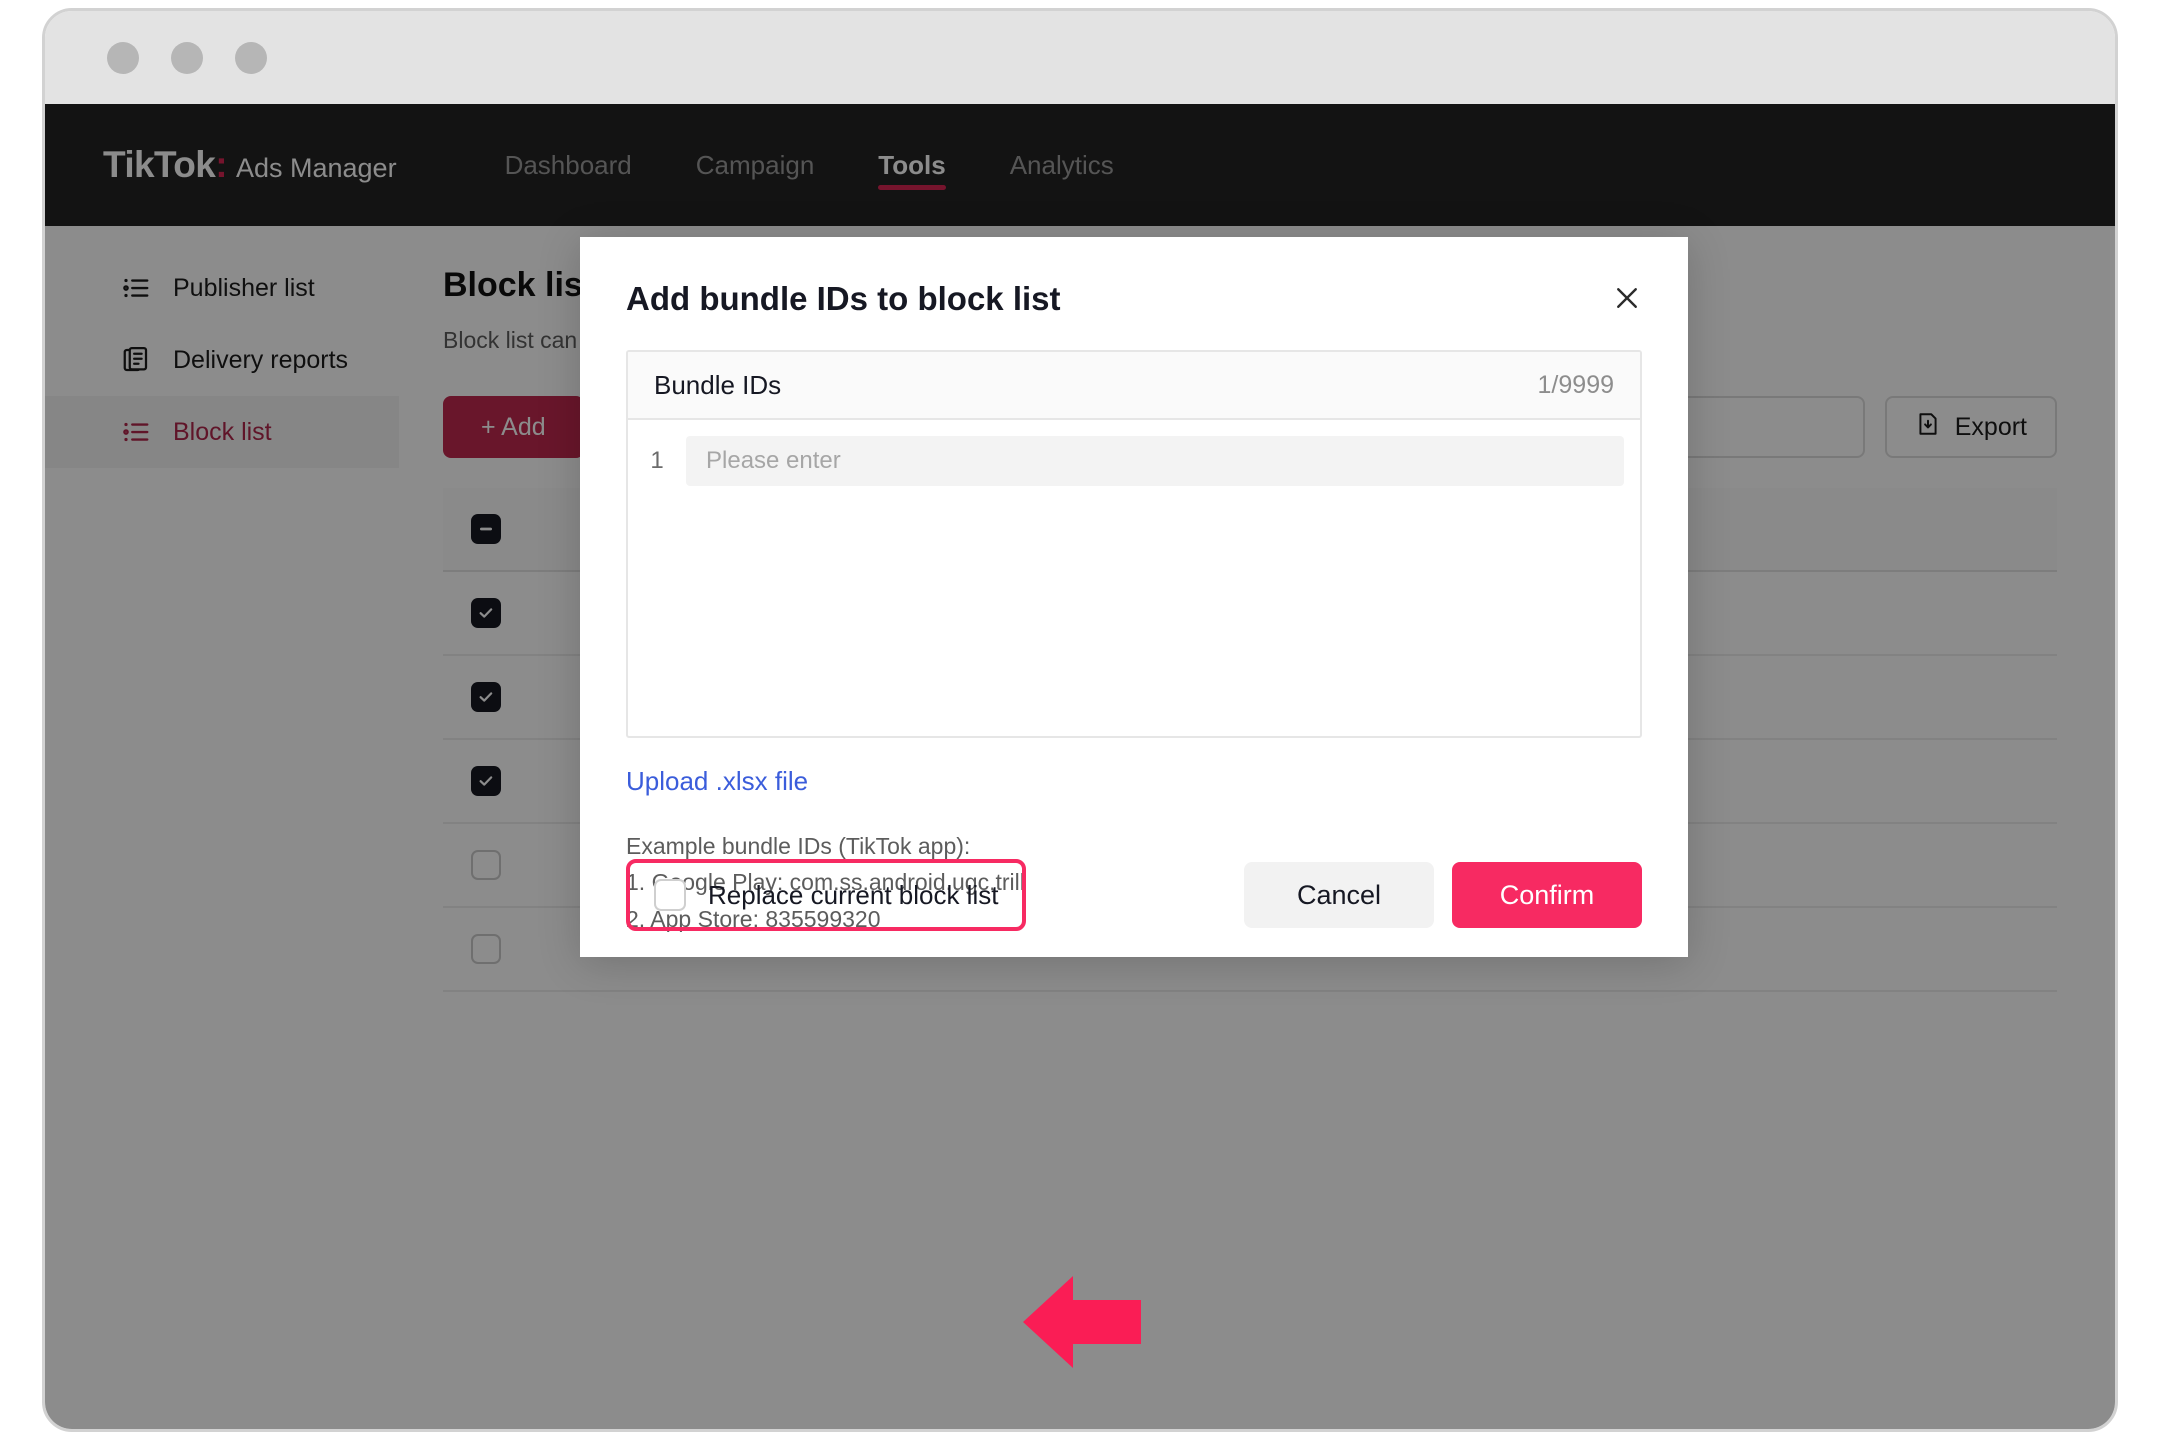 This screenshot has height=1440, width=2160. Describe the element at coordinates (1080, 57) in the screenshot. I see `browser-titlebar` at that location.